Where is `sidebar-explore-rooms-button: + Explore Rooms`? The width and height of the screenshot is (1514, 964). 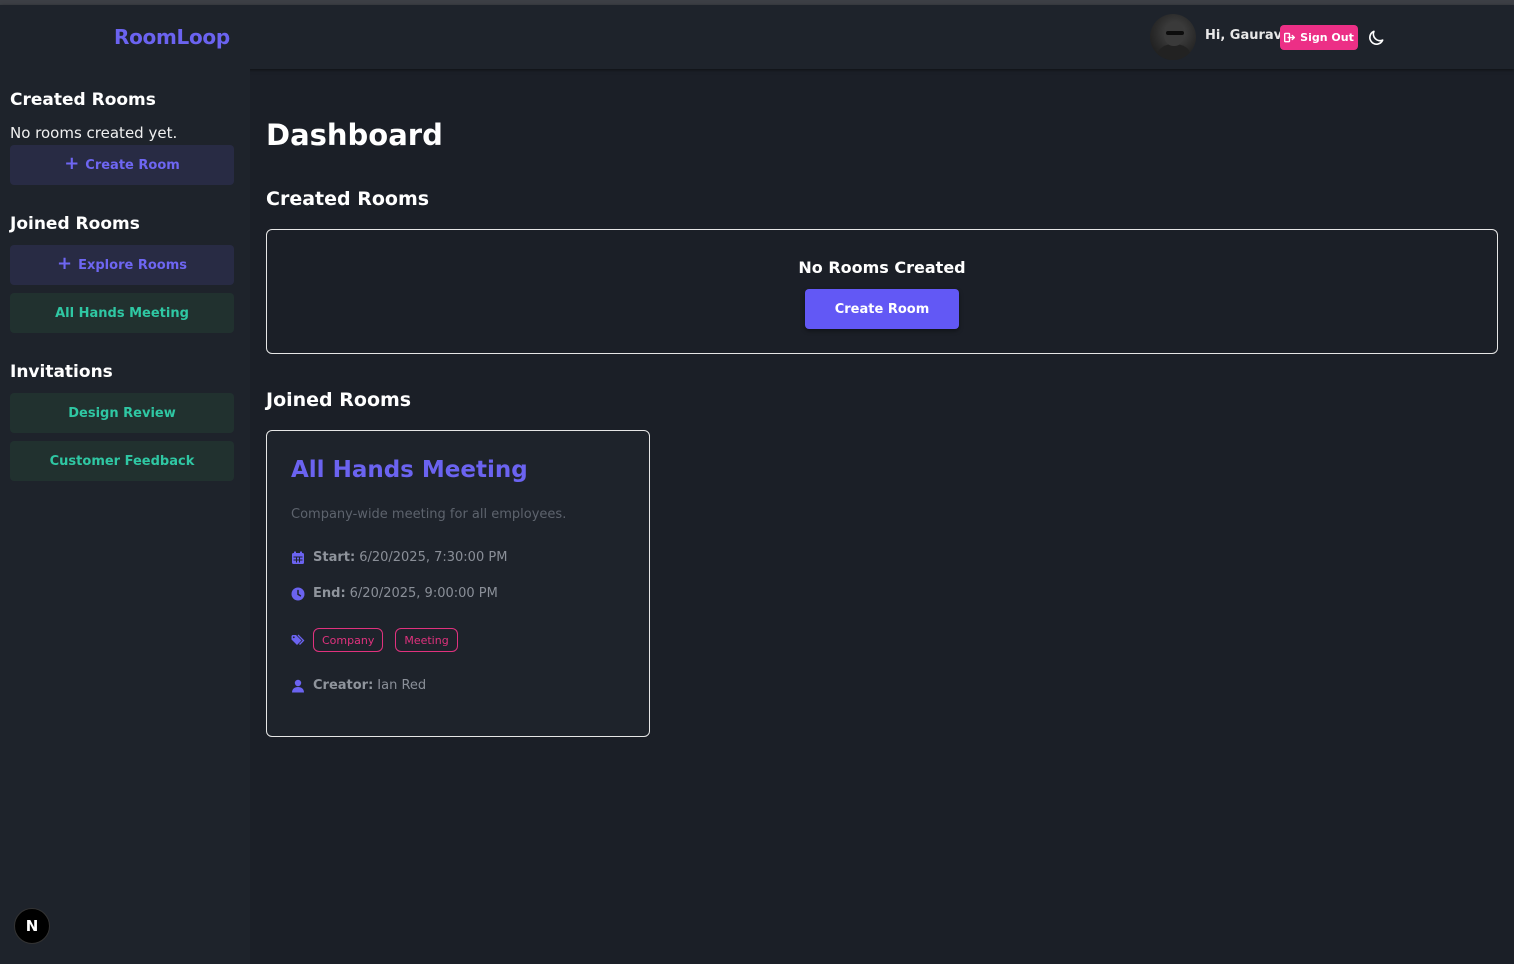
sidebar-explore-rooms-button: + Explore Rooms is located at coordinates (122, 265).